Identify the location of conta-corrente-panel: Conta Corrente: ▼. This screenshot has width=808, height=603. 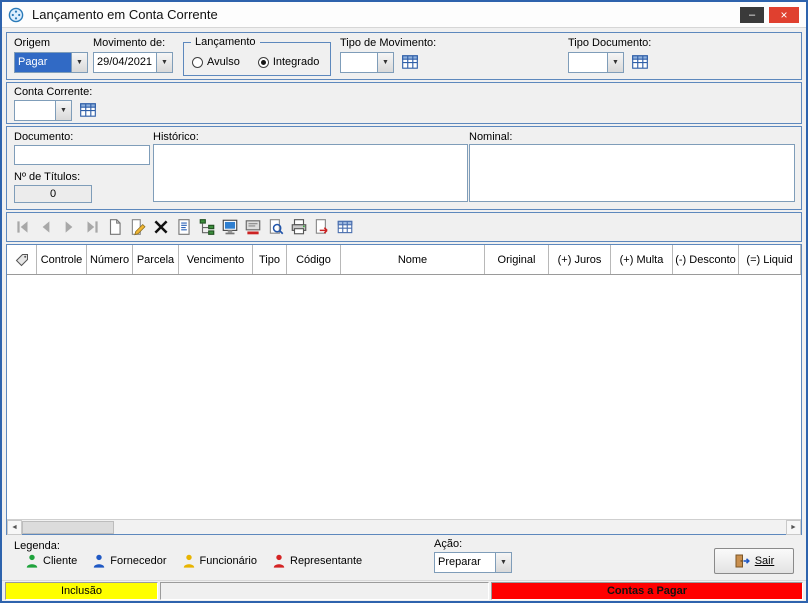
(404, 103).